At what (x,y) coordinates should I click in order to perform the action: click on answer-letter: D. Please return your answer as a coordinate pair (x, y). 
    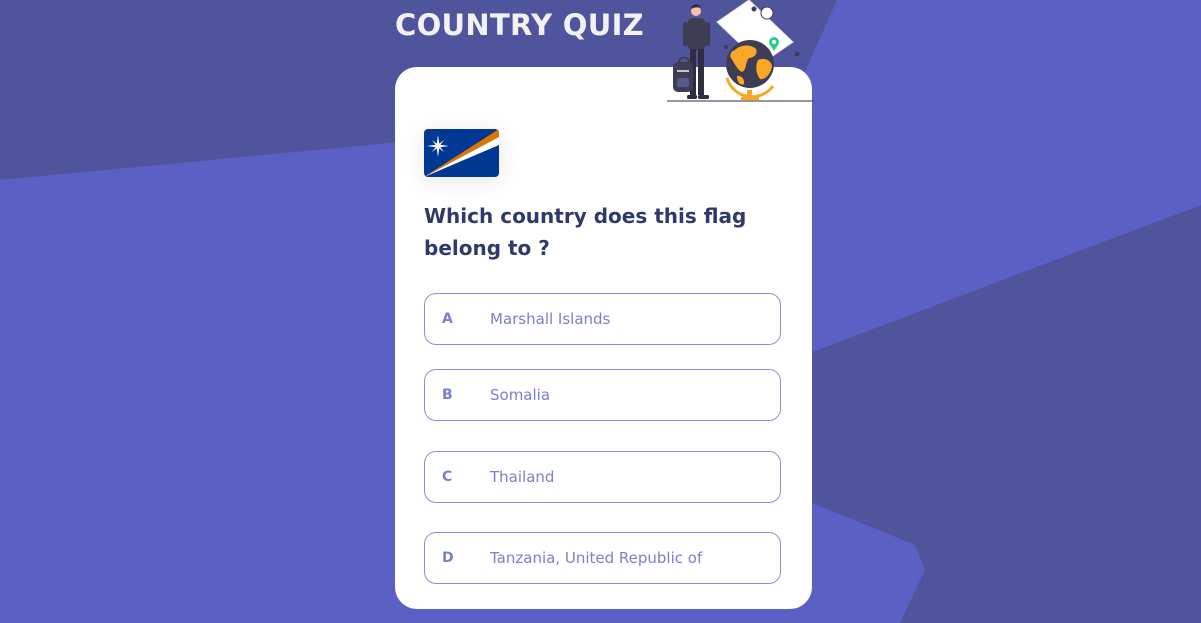
    Looking at the image, I should click on (448, 558).